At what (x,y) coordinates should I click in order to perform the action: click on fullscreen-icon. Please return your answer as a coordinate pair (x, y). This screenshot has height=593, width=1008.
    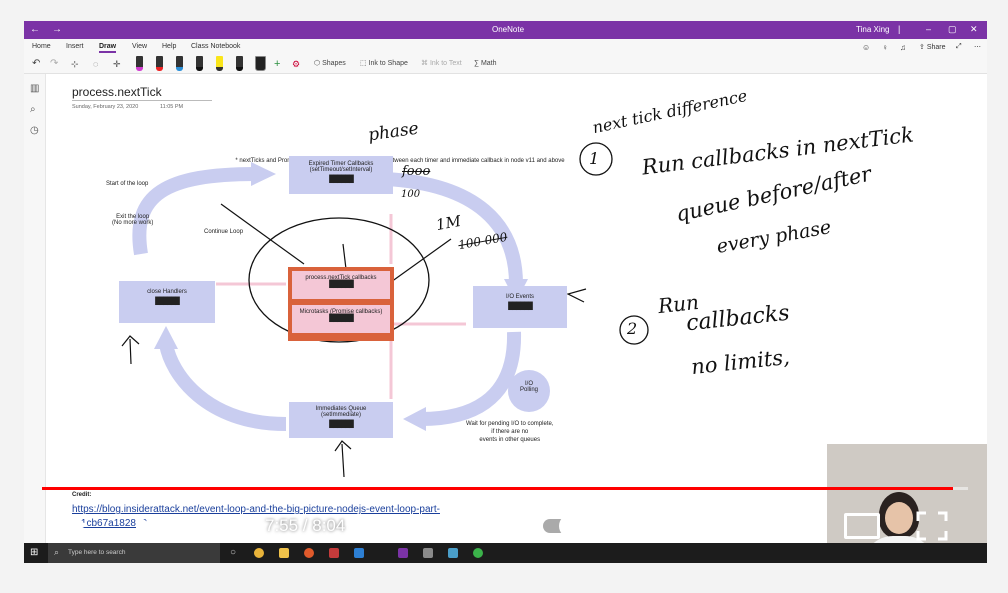
    Looking at the image, I should click on (932, 526).